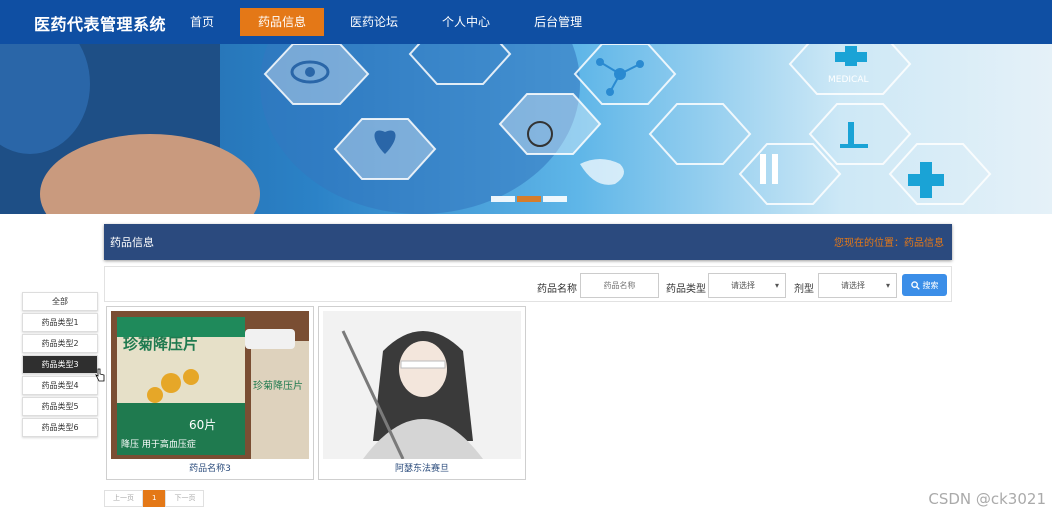 This screenshot has width=1052, height=519. What do you see at coordinates (619, 285) in the screenshot?
I see `drug-name-input` at bounding box center [619, 285].